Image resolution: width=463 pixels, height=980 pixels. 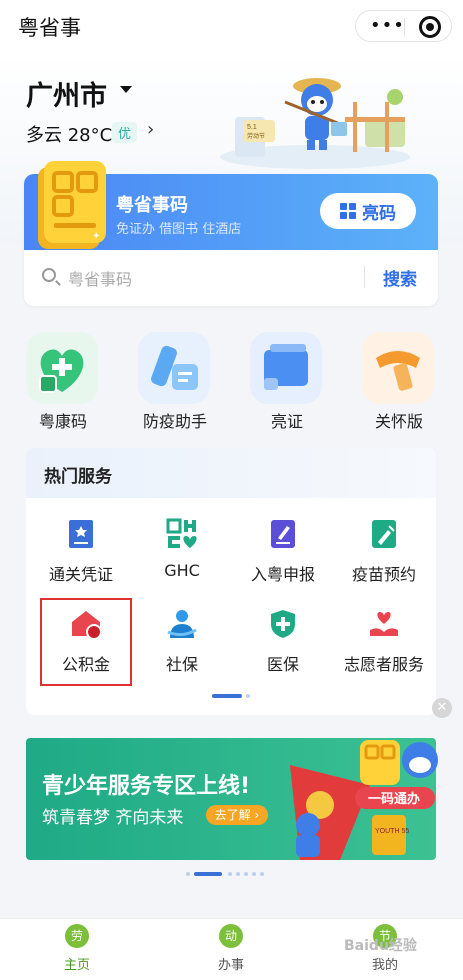 What do you see at coordinates (174, 368) in the screenshot?
I see `epidemic-assistant-icon` at bounding box center [174, 368].